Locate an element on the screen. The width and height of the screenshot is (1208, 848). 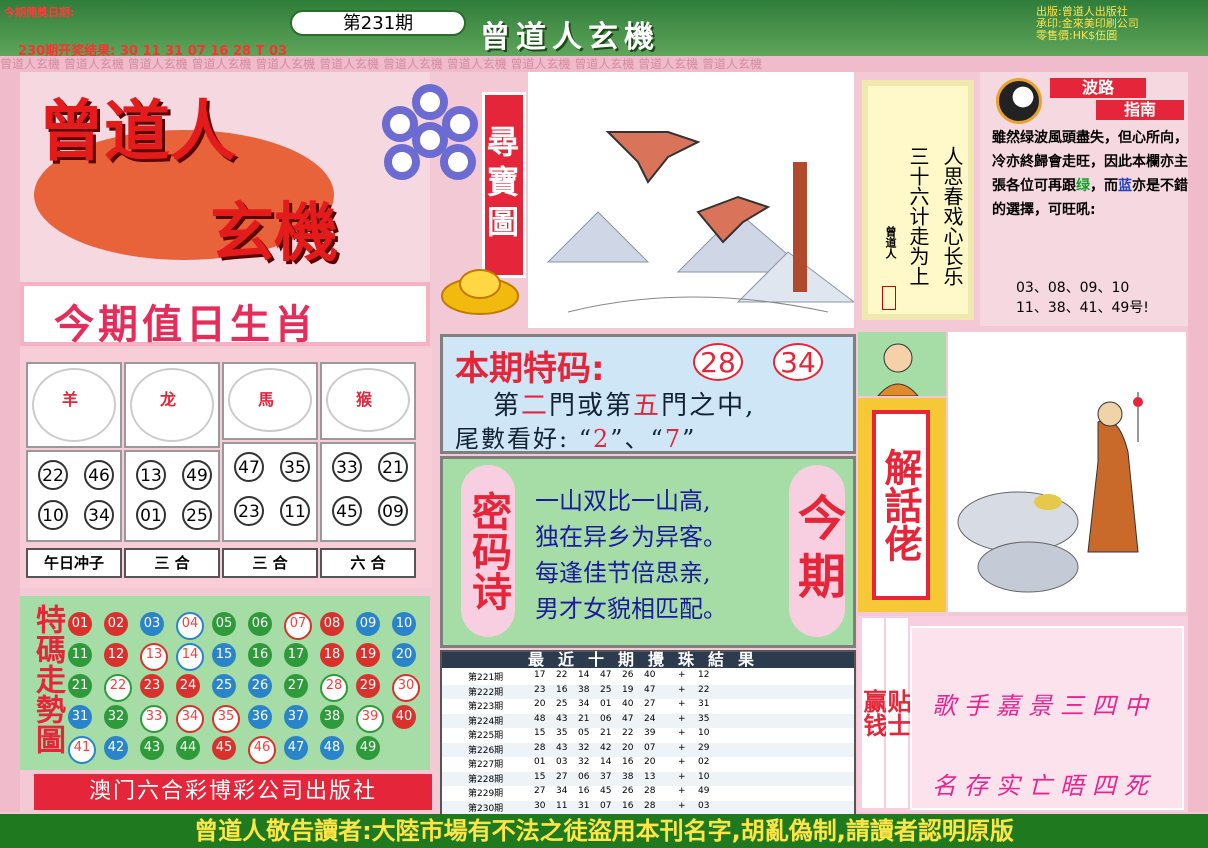
results-row: 第222期 23 16 38 25 19 47 +22 is located at coordinates (648, 691).